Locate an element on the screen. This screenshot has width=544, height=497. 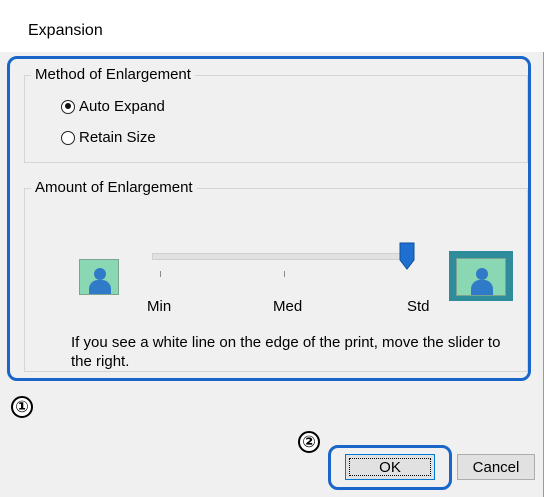
cancel-button-label: Cancel is located at coordinates (496, 467).